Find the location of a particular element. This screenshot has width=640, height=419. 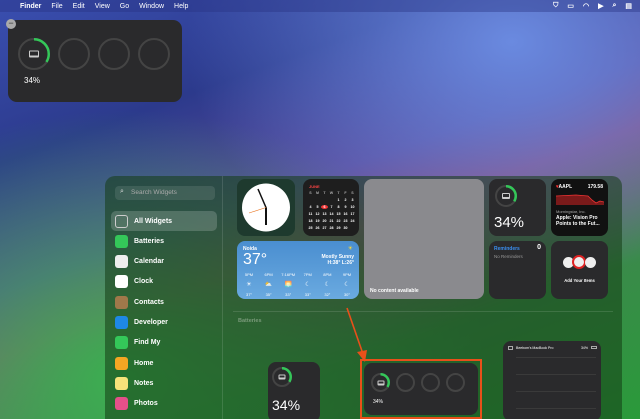

calendar-day: 23 is located at coordinates (345, 221).